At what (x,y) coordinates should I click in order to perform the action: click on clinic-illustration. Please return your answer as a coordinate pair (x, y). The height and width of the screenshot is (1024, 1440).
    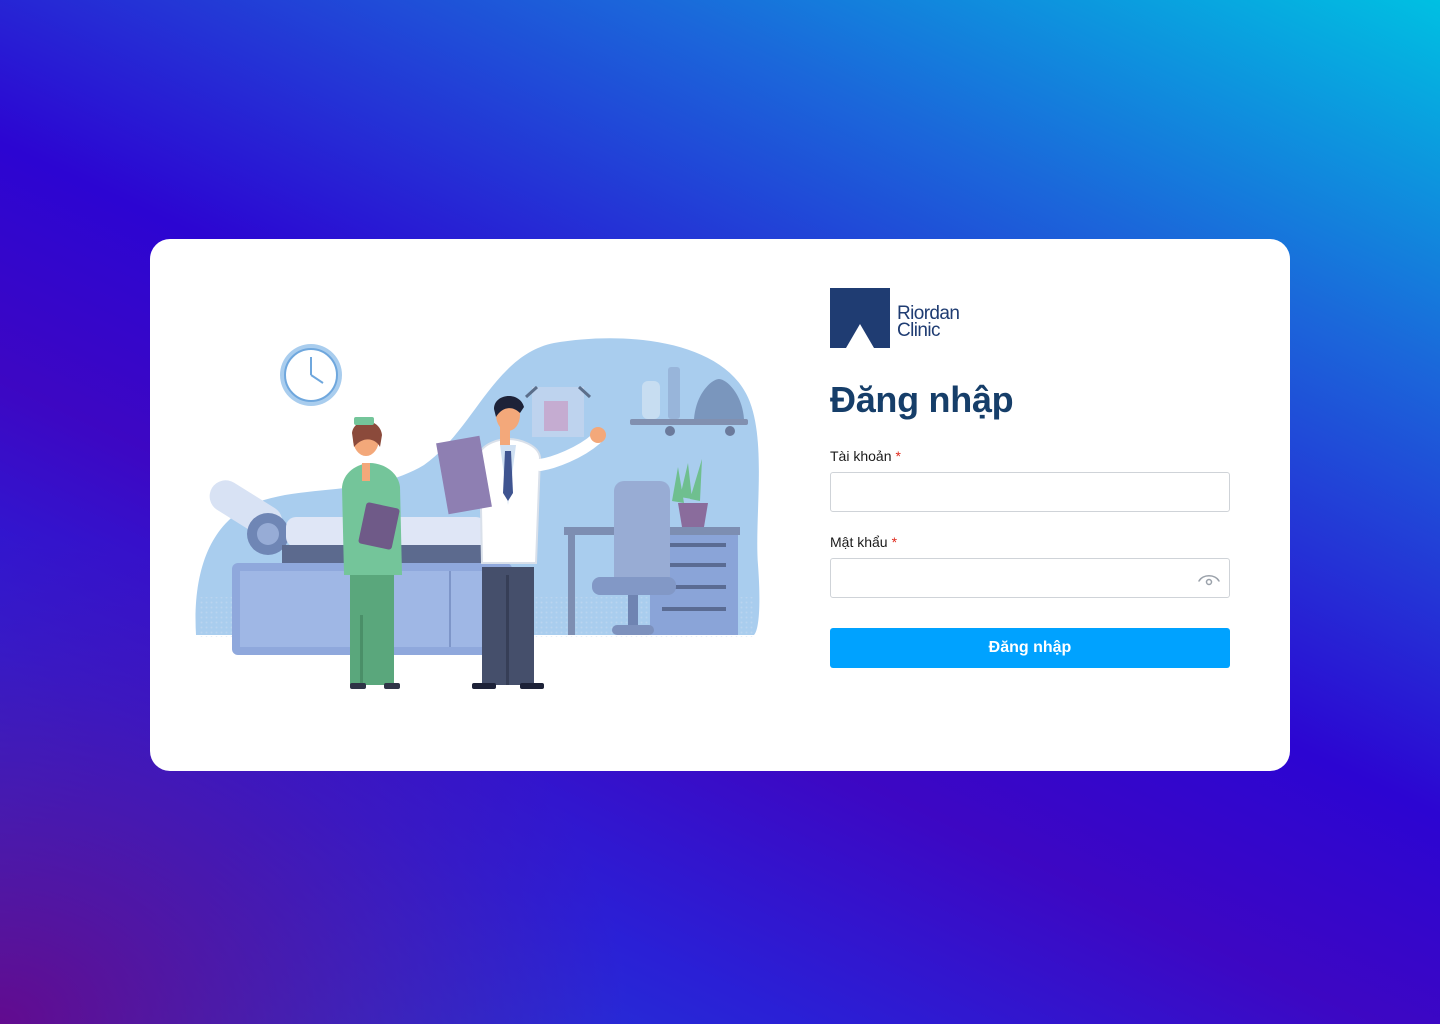
    Looking at the image, I should click on (477, 513).